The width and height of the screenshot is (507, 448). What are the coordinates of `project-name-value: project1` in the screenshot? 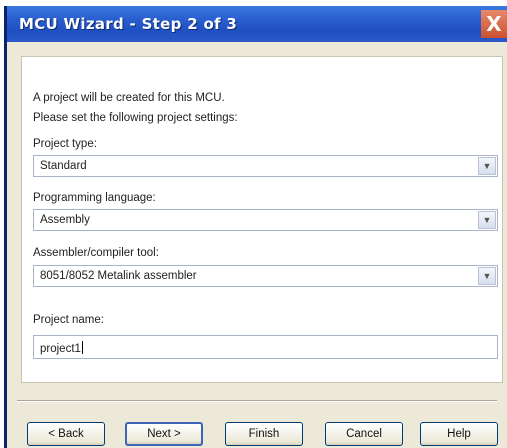 It's located at (60, 349).